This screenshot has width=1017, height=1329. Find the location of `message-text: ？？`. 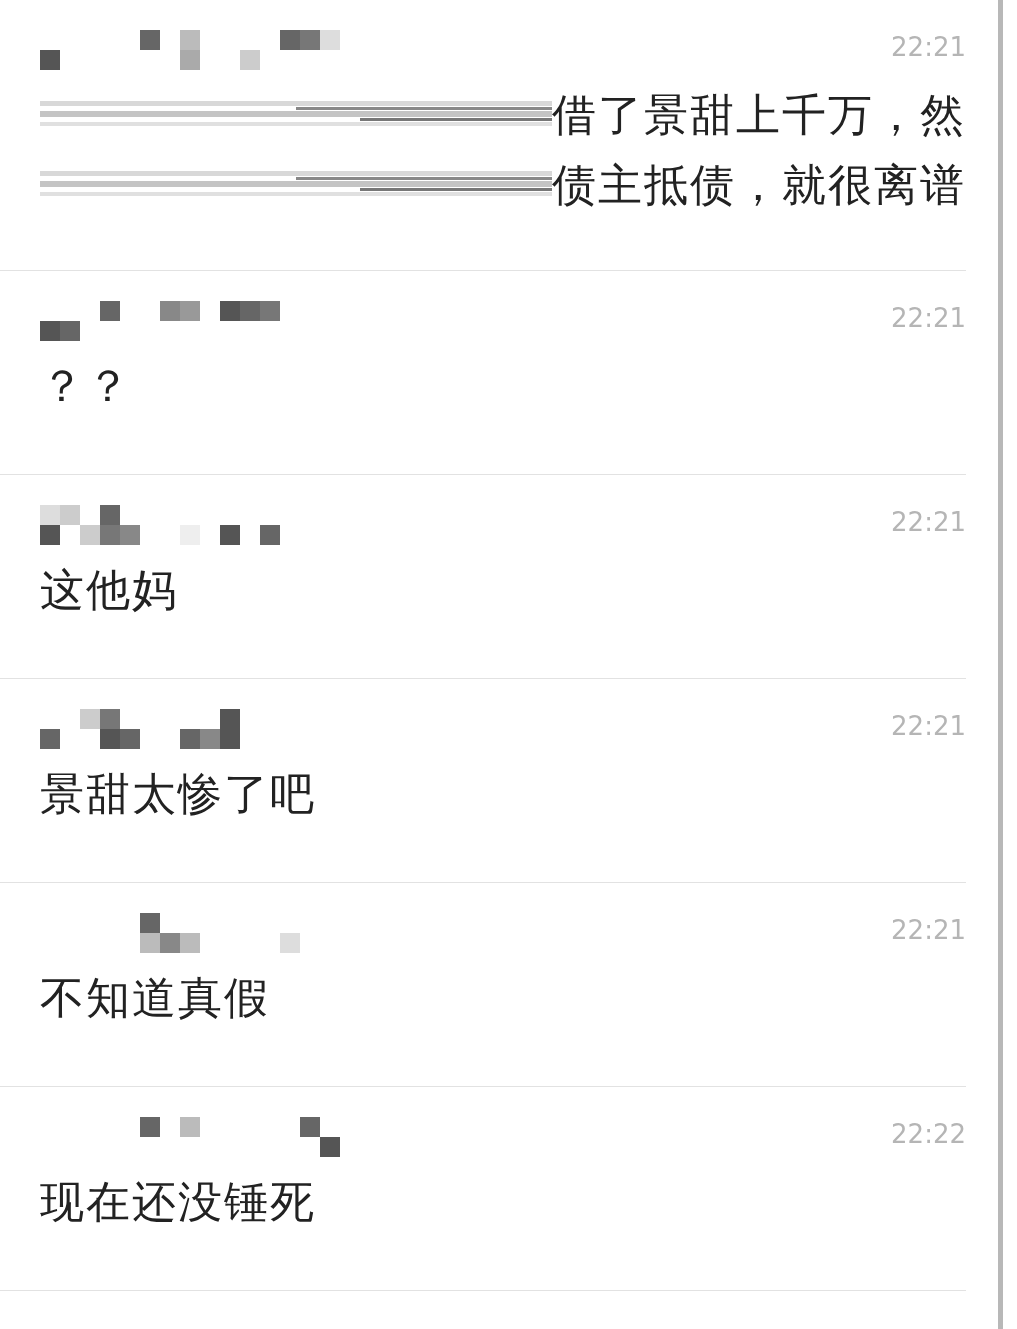

message-text: ？？ is located at coordinates (86, 386).